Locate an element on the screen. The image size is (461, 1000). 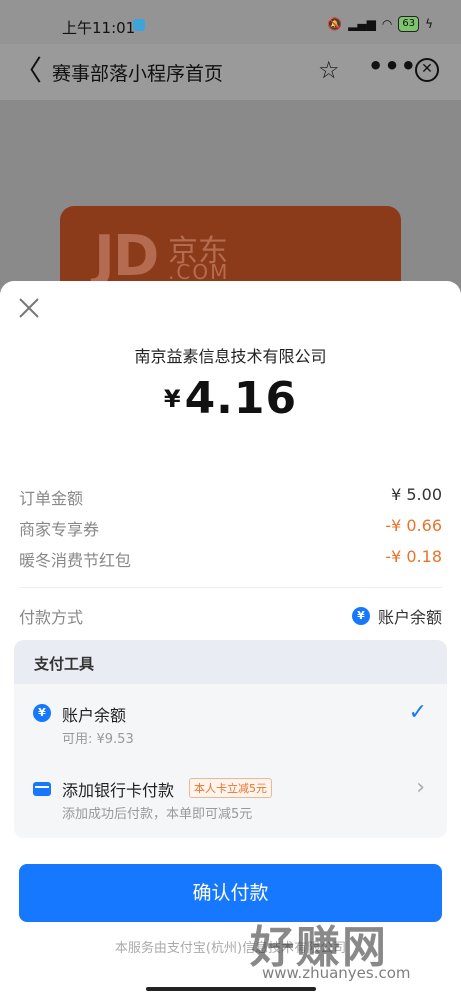
page-title: 赛事部落小程序首页 is located at coordinates (138, 74).